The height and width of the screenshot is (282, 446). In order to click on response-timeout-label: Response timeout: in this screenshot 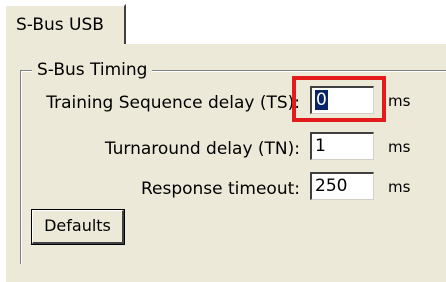, I will do `click(220, 189)`.